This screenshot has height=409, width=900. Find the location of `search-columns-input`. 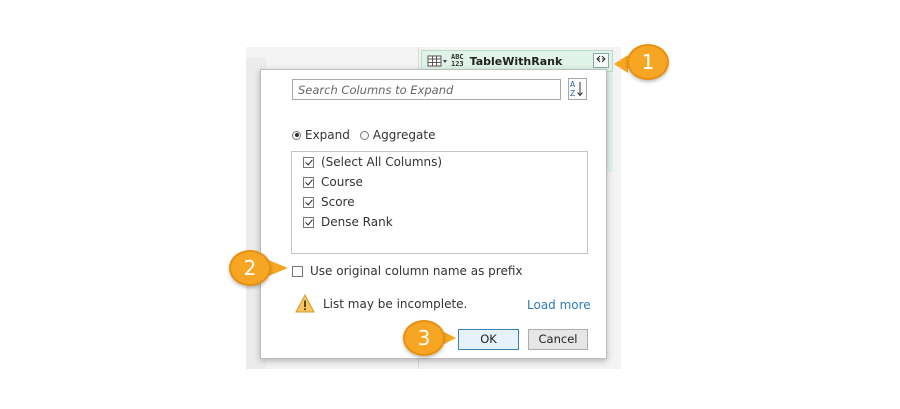

search-columns-input is located at coordinates (426, 89).